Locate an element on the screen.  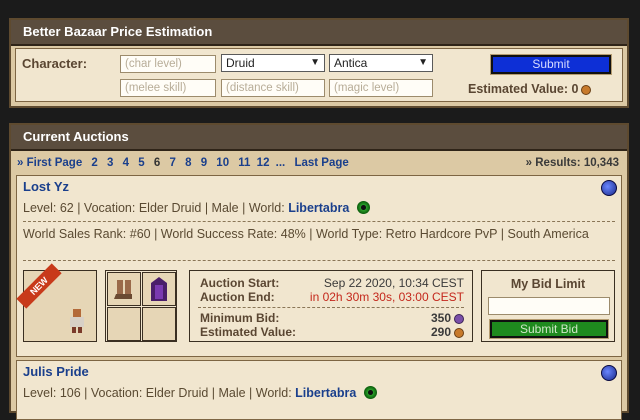
double-chevron-icon: » is located at coordinates (20, 163).